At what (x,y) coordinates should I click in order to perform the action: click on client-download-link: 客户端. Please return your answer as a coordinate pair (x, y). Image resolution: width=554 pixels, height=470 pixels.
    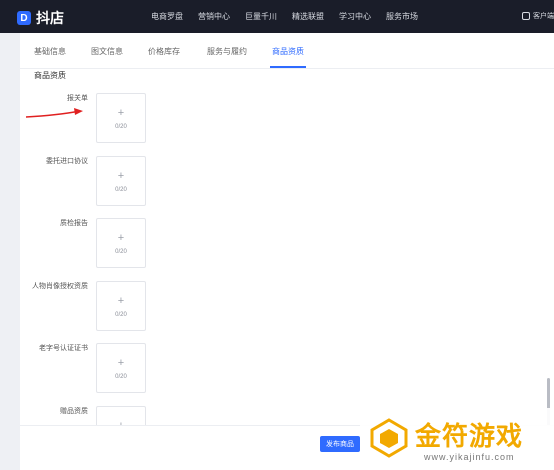
    Looking at the image, I should click on (538, 16).